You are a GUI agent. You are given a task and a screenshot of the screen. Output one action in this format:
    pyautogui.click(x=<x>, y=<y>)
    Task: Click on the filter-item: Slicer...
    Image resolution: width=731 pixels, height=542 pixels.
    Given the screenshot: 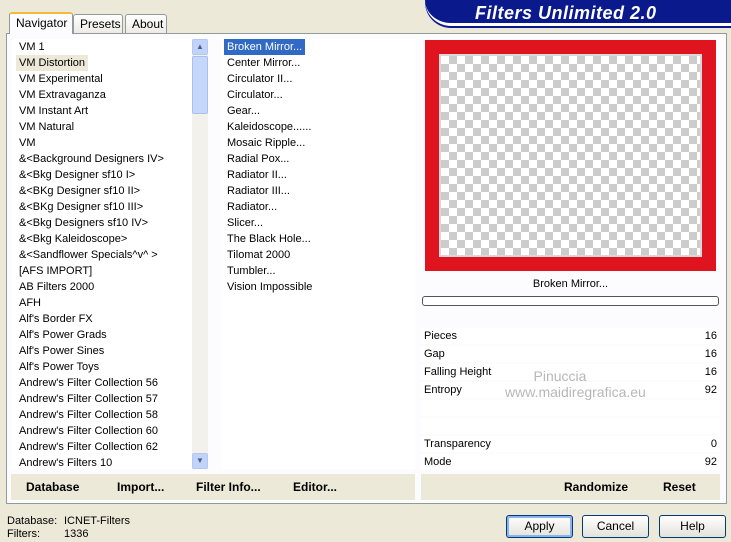 What is the action you would take?
    pyautogui.click(x=245, y=223)
    